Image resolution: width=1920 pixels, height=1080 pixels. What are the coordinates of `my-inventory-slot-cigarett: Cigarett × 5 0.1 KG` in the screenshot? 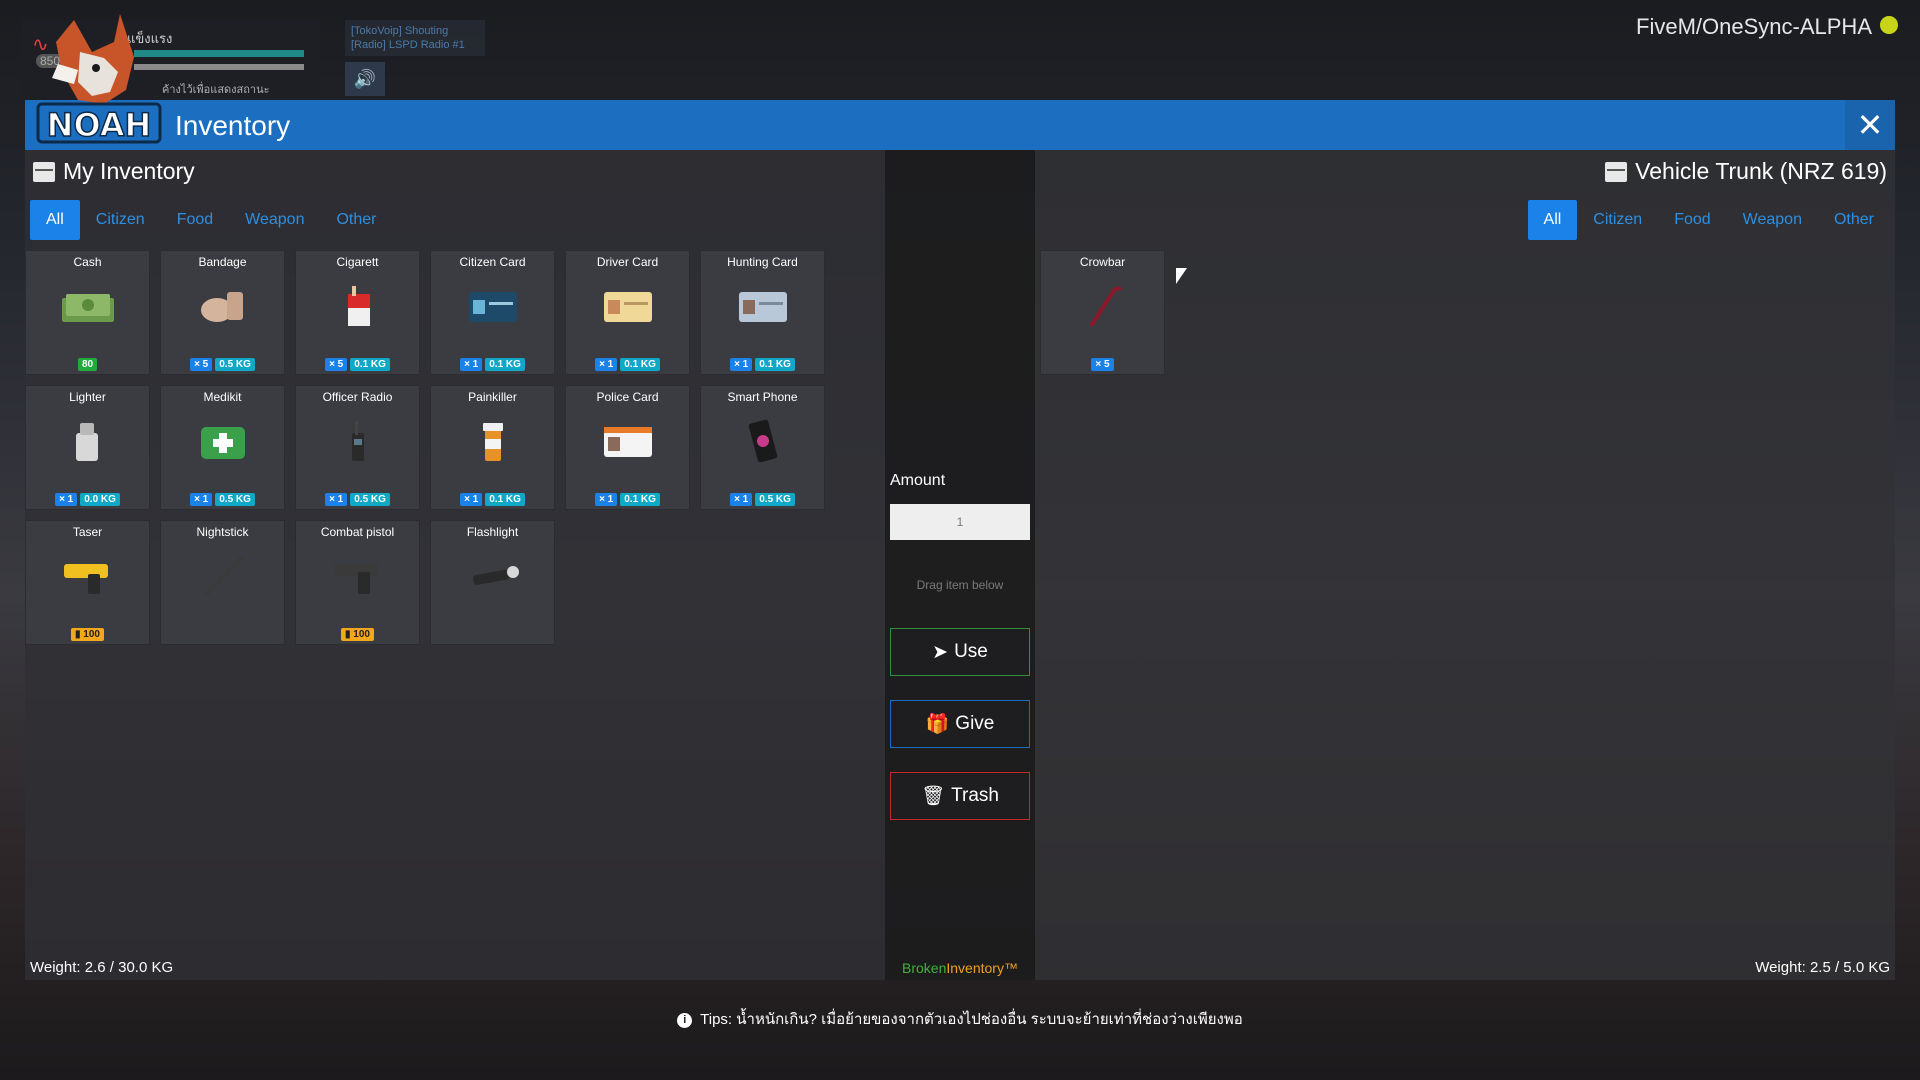 It's located at (357, 312).